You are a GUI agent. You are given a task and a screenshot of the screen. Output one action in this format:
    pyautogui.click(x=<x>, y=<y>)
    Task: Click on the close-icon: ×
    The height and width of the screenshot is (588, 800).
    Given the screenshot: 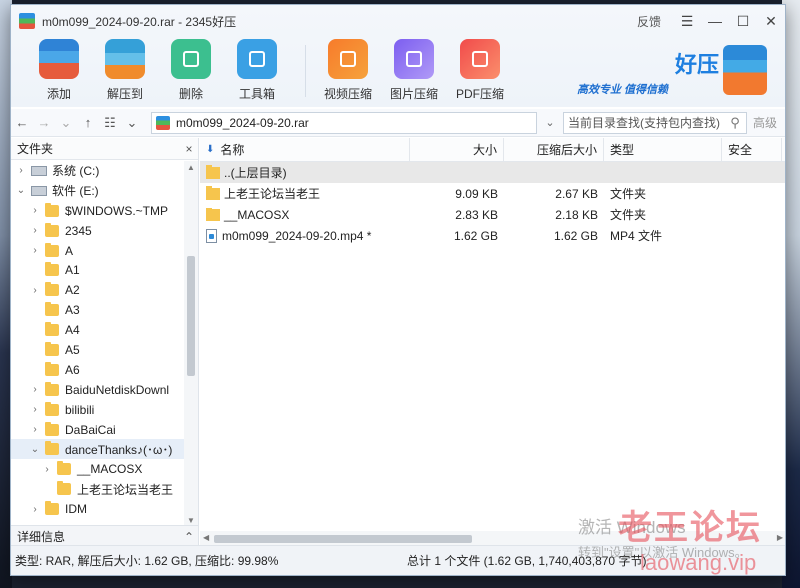 What is the action you would take?
    pyautogui.click(x=189, y=149)
    